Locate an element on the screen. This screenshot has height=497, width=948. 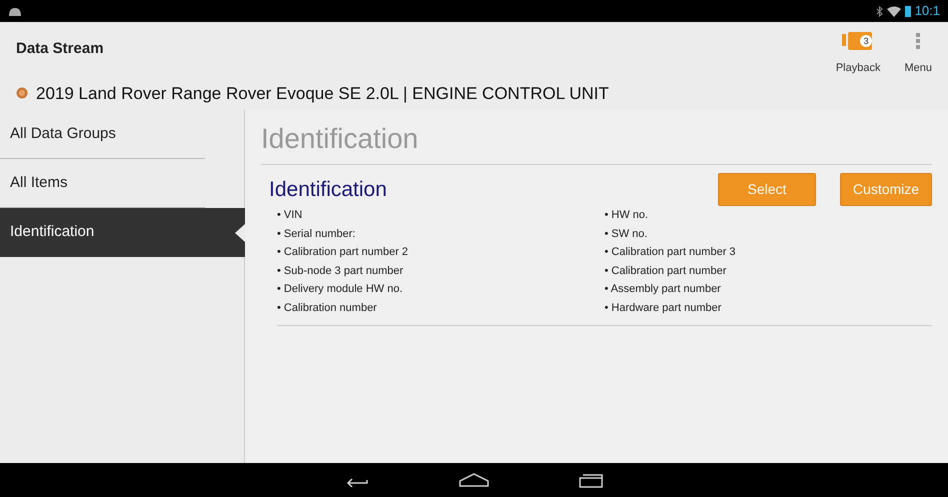
list-item: • HW no. is located at coordinates (627, 215).